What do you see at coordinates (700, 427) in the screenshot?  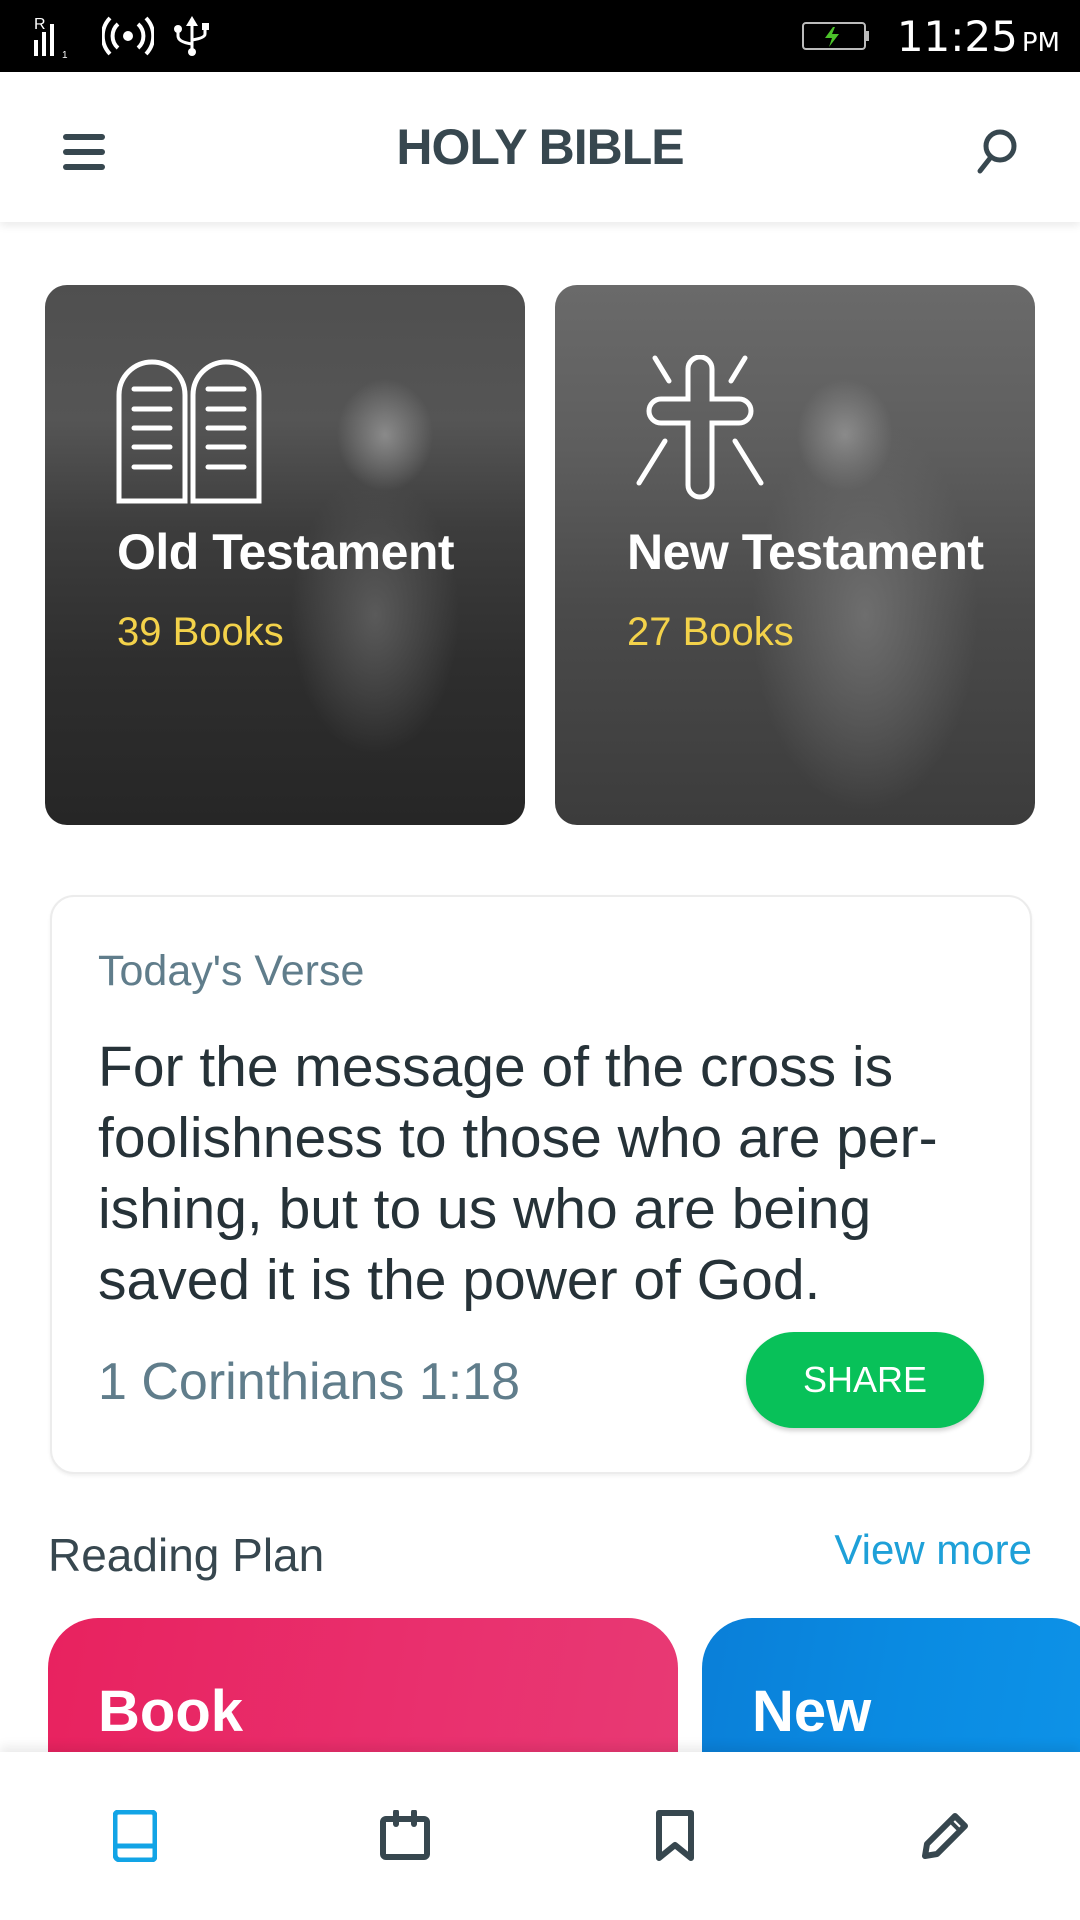 I see `radiant-cross-icon` at bounding box center [700, 427].